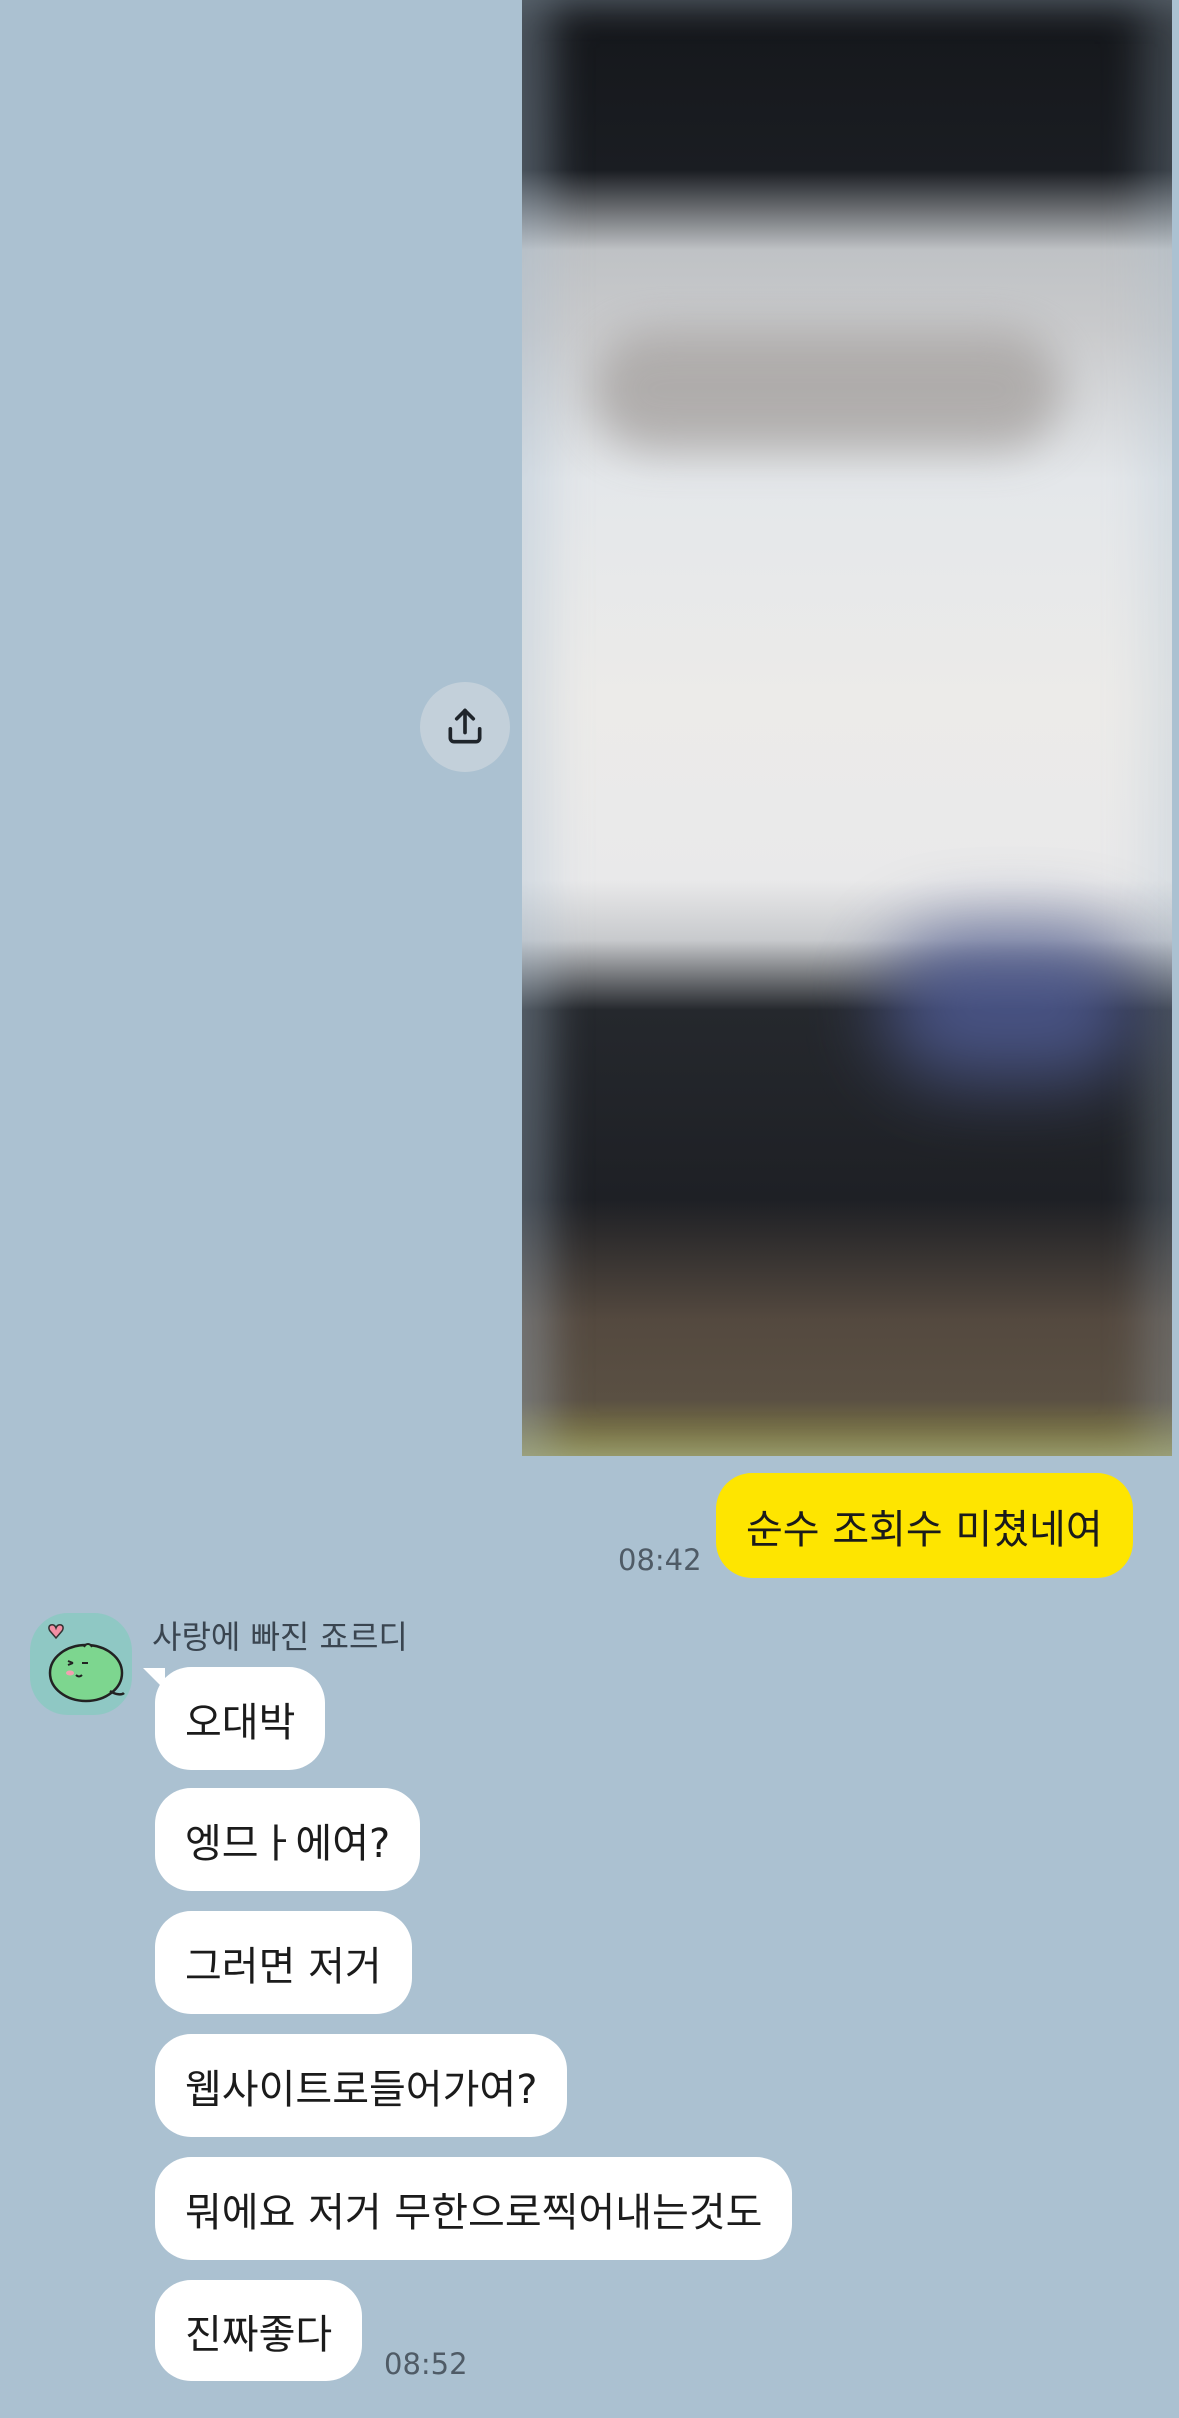 The image size is (1179, 2418). Describe the element at coordinates (660, 1560) in the screenshot. I see `outgoing-timestamp: 08:42` at that location.